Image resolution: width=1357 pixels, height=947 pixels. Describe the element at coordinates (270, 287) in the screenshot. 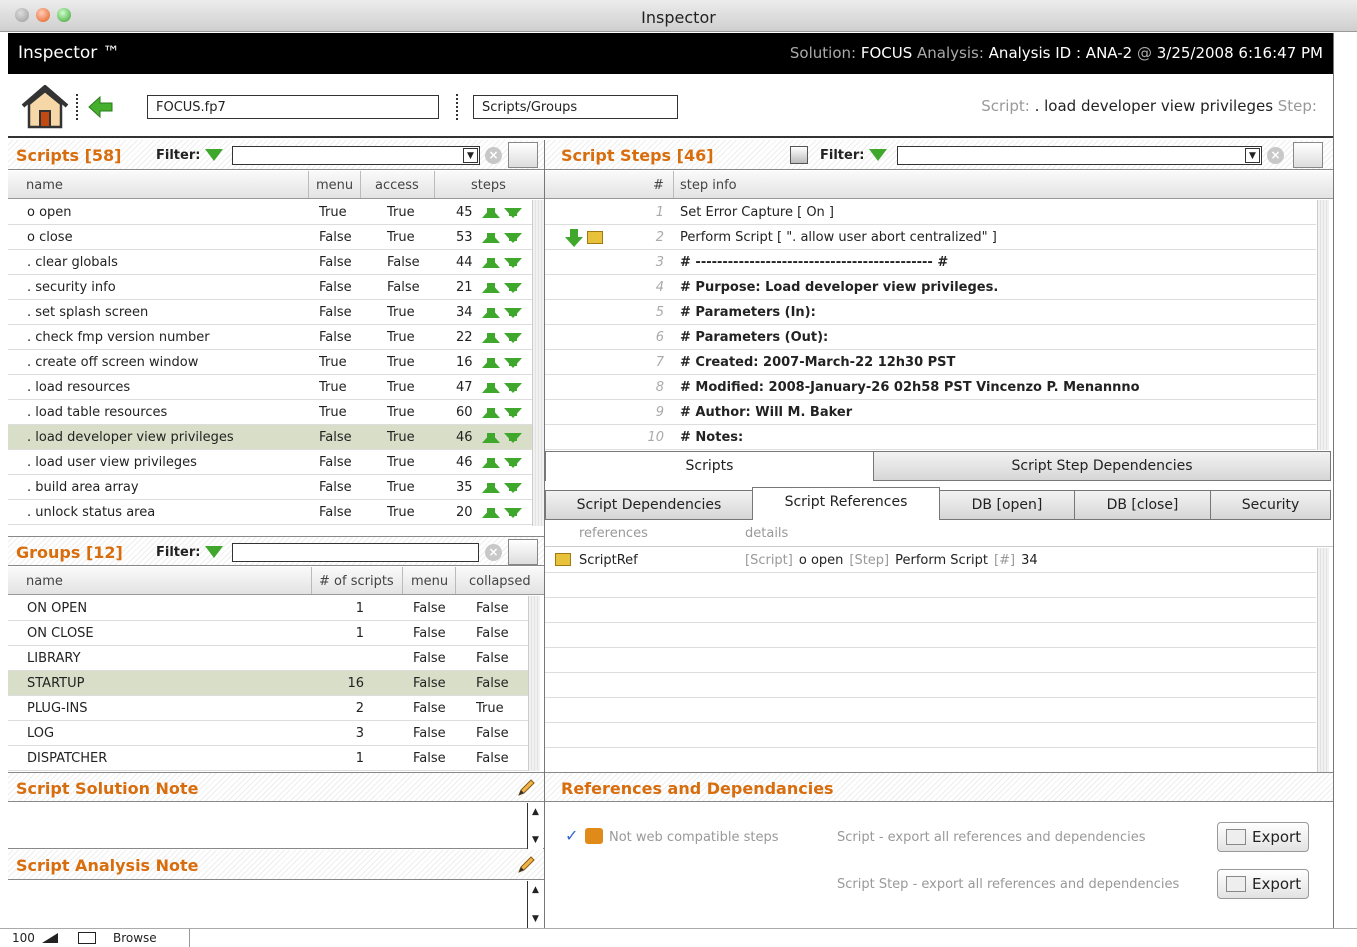

I see `script-row: . security info False False 21` at that location.